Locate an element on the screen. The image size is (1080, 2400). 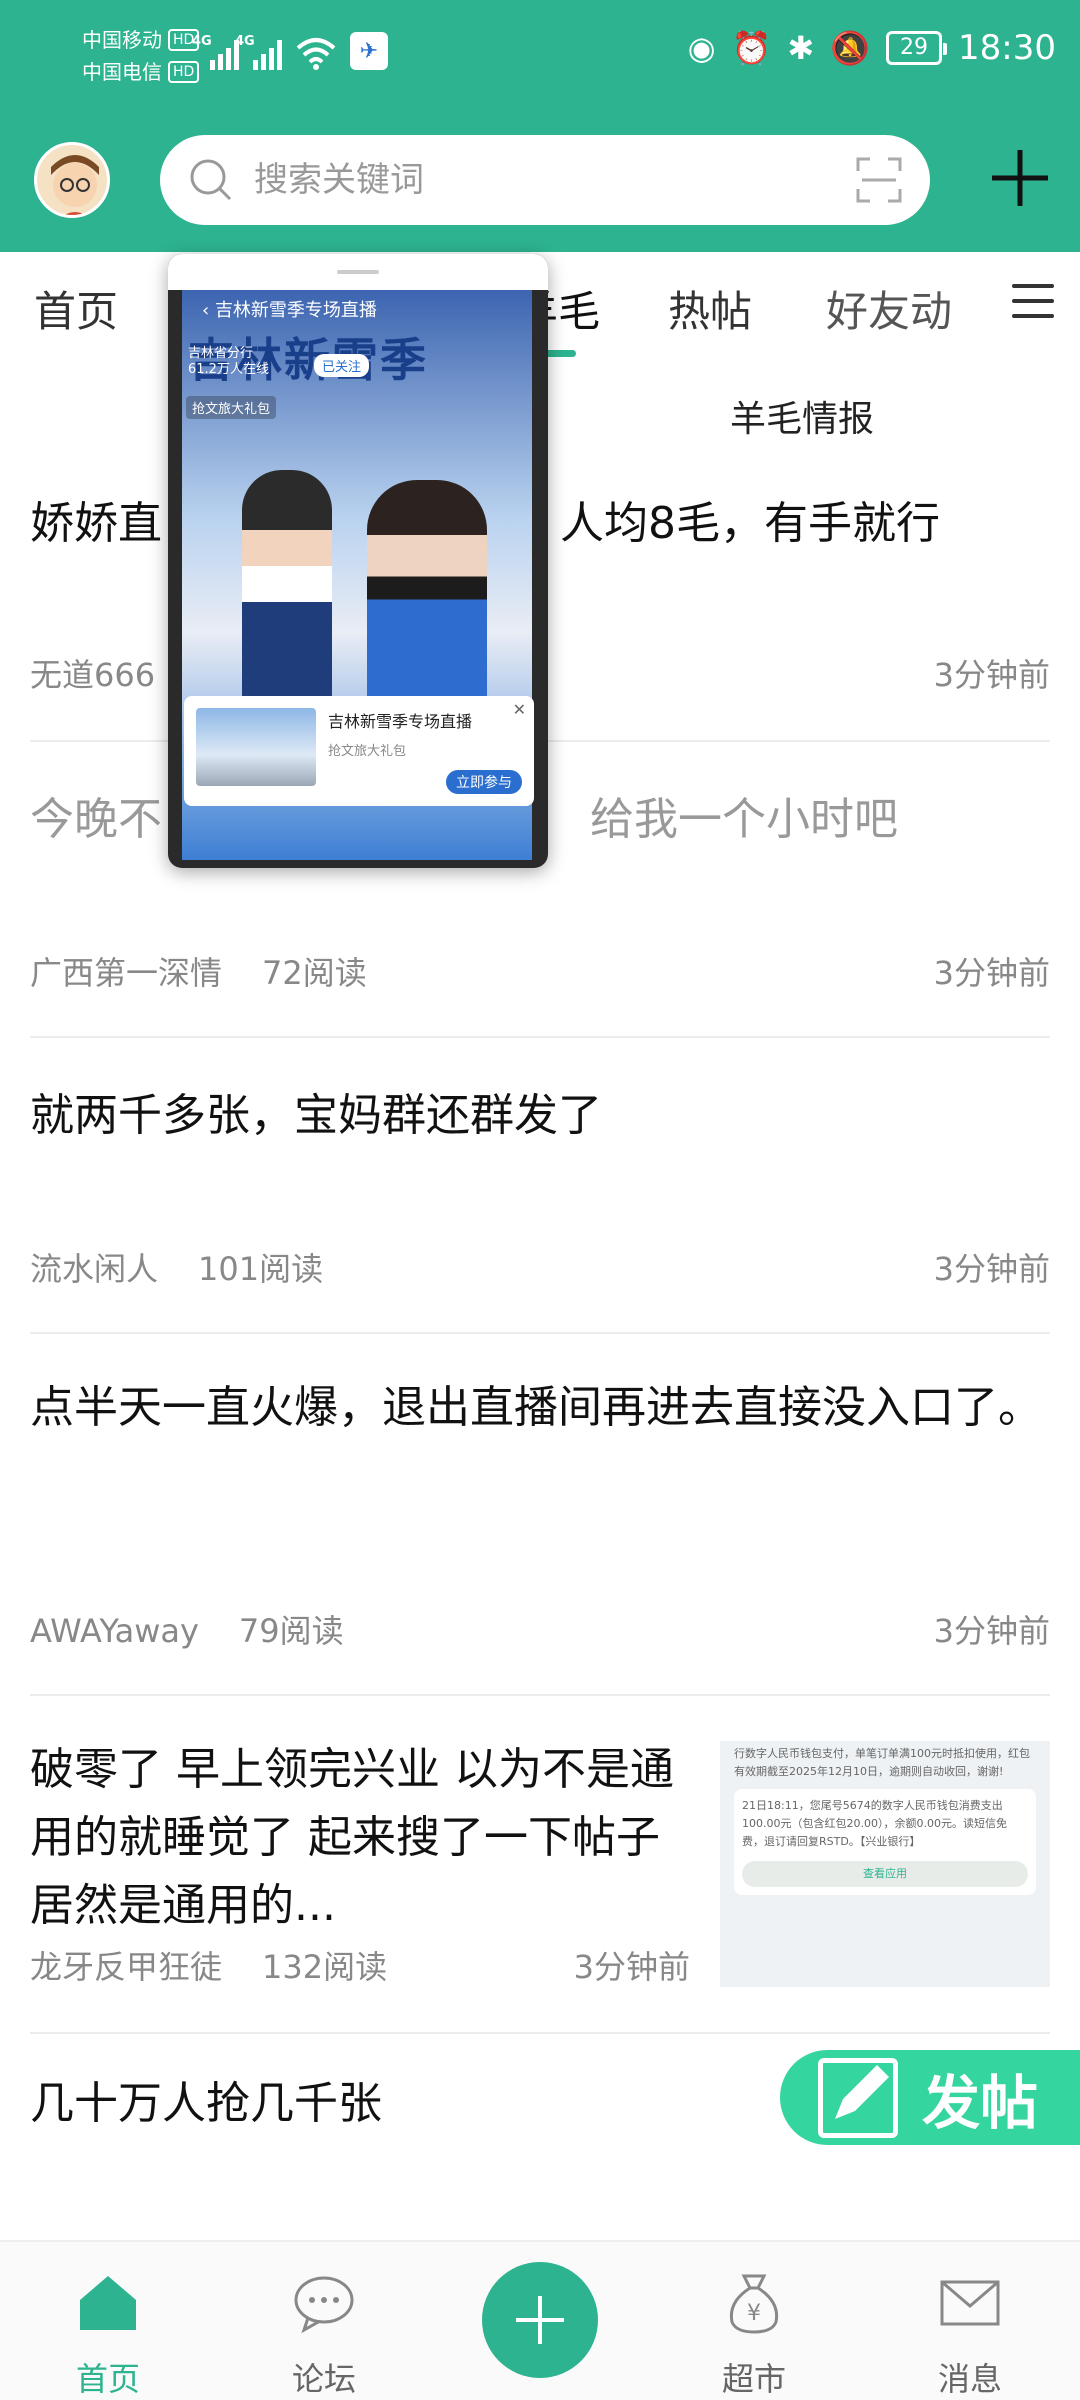
carrier-1: 中国移动 is located at coordinates (122, 40).